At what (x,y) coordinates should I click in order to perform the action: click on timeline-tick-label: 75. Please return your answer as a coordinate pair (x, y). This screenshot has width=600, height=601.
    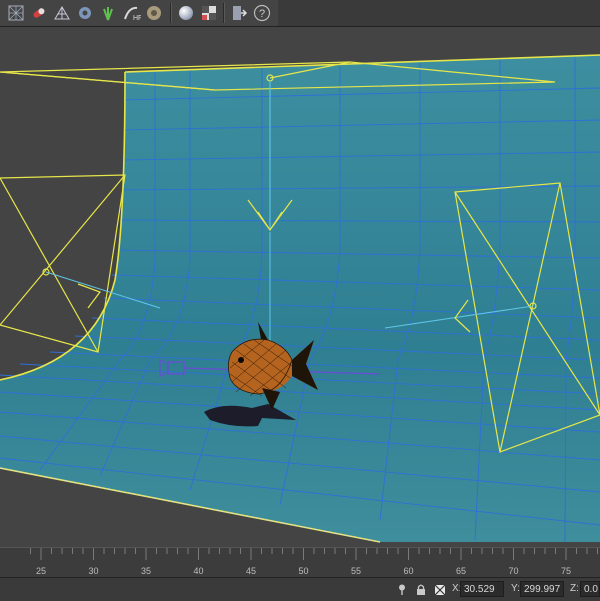
    Looking at the image, I should click on (566, 571).